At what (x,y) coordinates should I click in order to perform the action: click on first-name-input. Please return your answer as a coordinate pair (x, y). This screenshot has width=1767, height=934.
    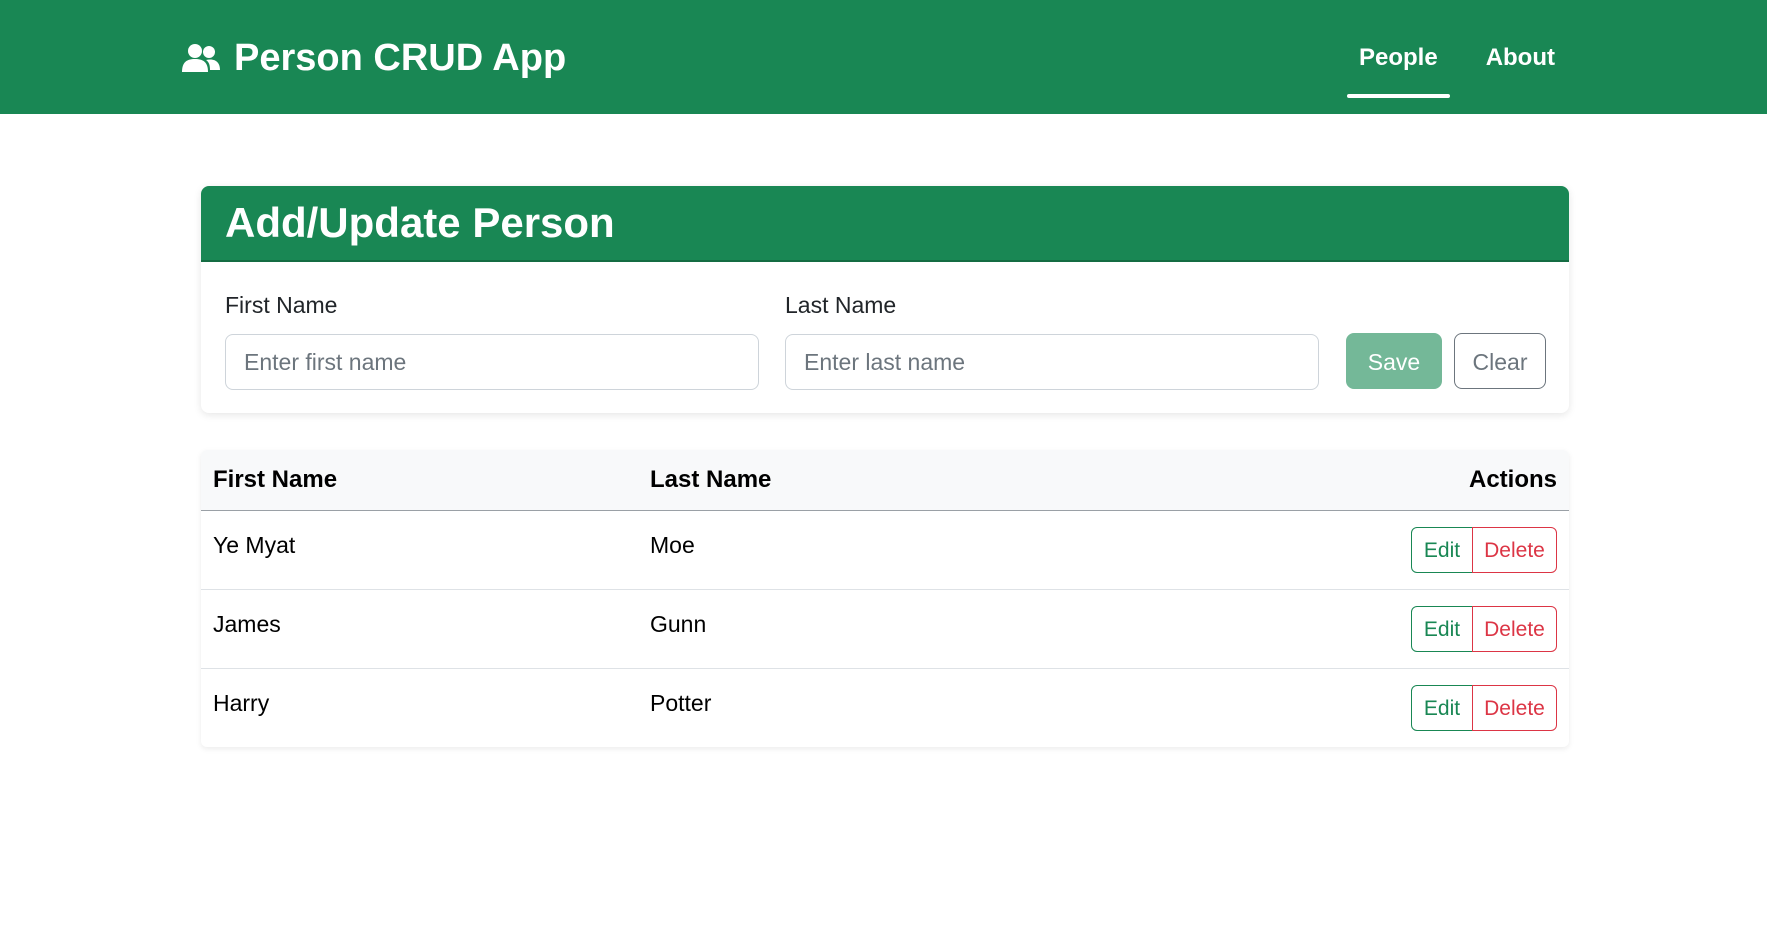
    Looking at the image, I should click on (492, 362).